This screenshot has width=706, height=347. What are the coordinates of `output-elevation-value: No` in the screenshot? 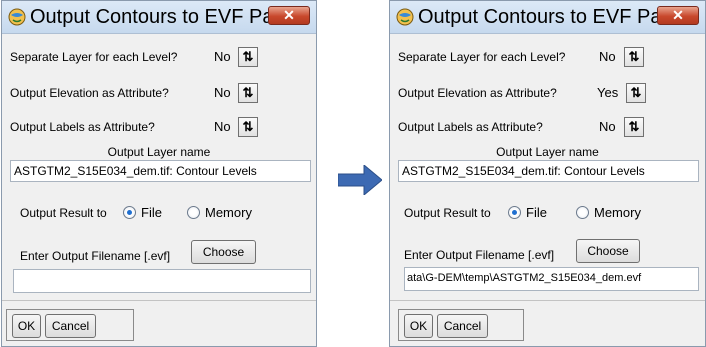 It's located at (222, 92).